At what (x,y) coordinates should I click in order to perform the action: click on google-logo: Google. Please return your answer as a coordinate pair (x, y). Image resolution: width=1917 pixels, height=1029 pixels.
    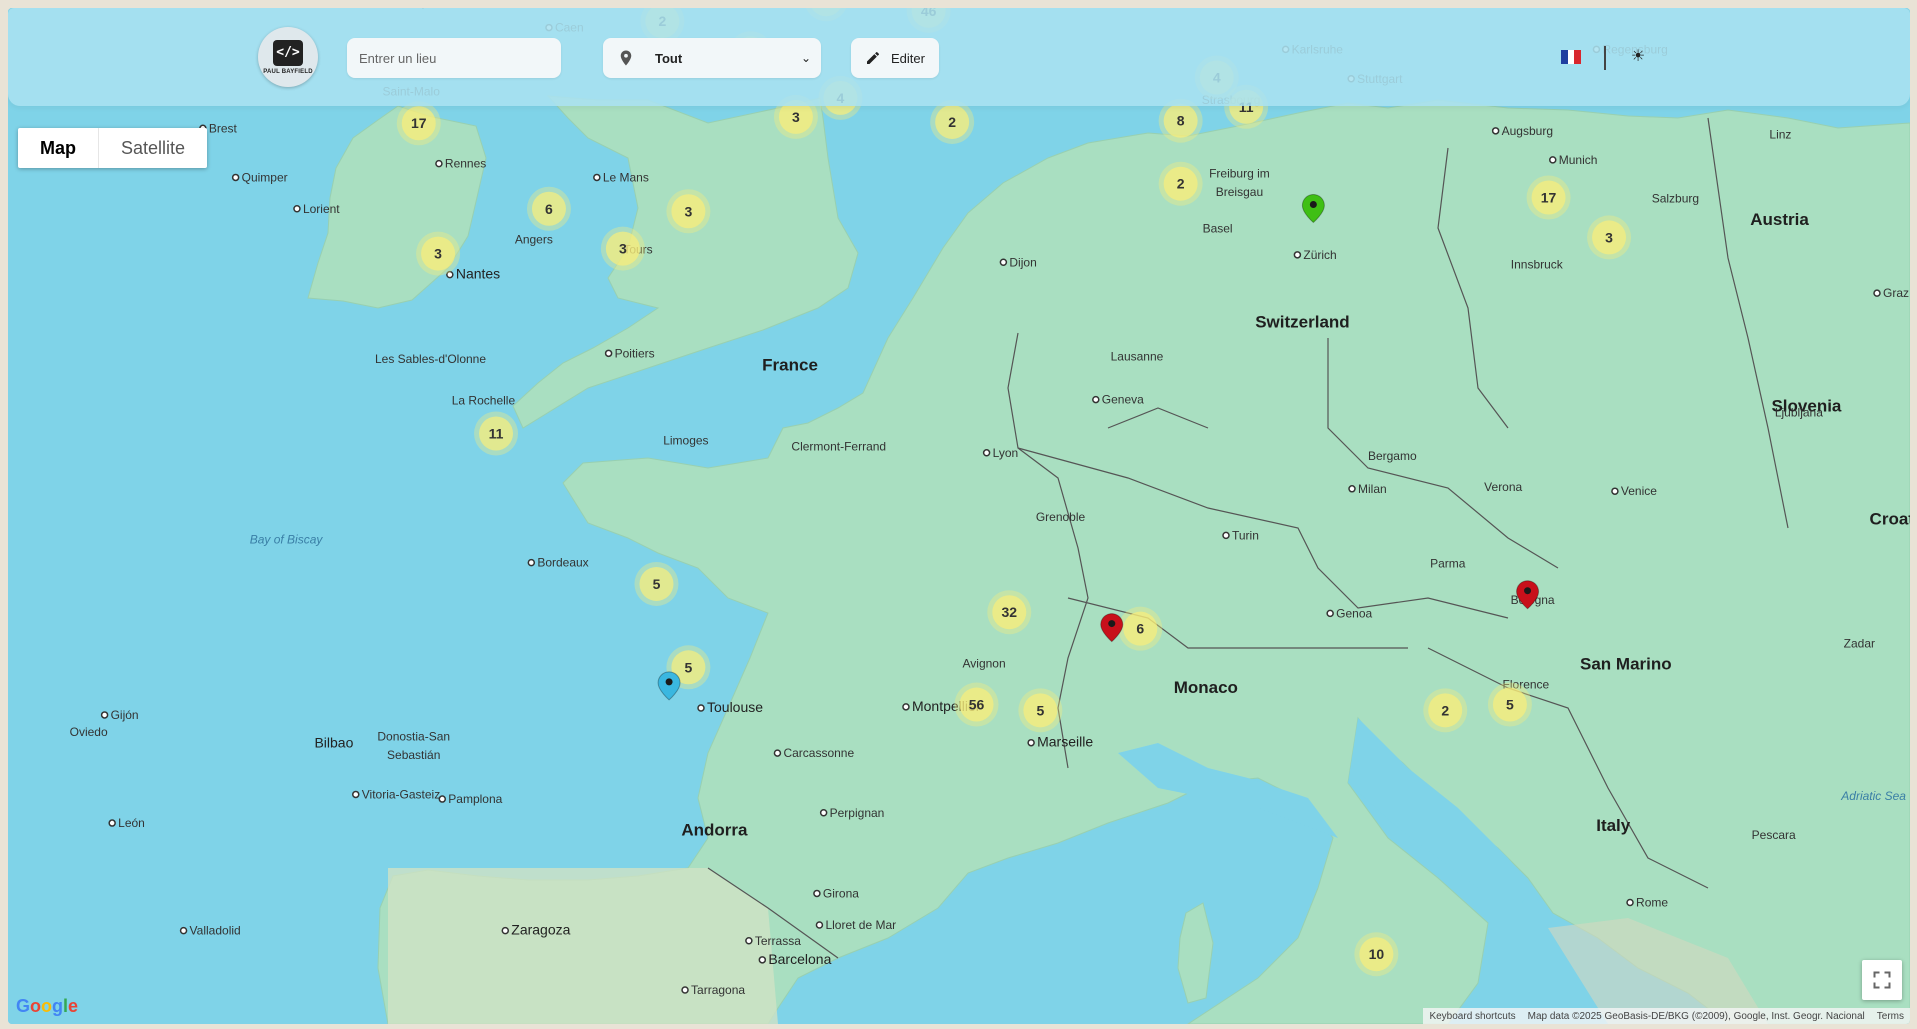
    Looking at the image, I should click on (47, 1006).